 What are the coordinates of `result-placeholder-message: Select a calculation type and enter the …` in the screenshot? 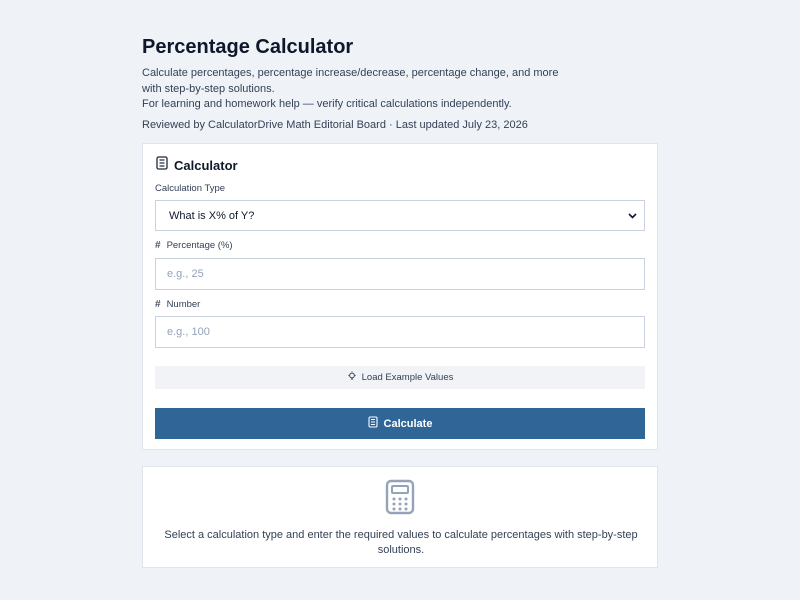 It's located at (401, 542).